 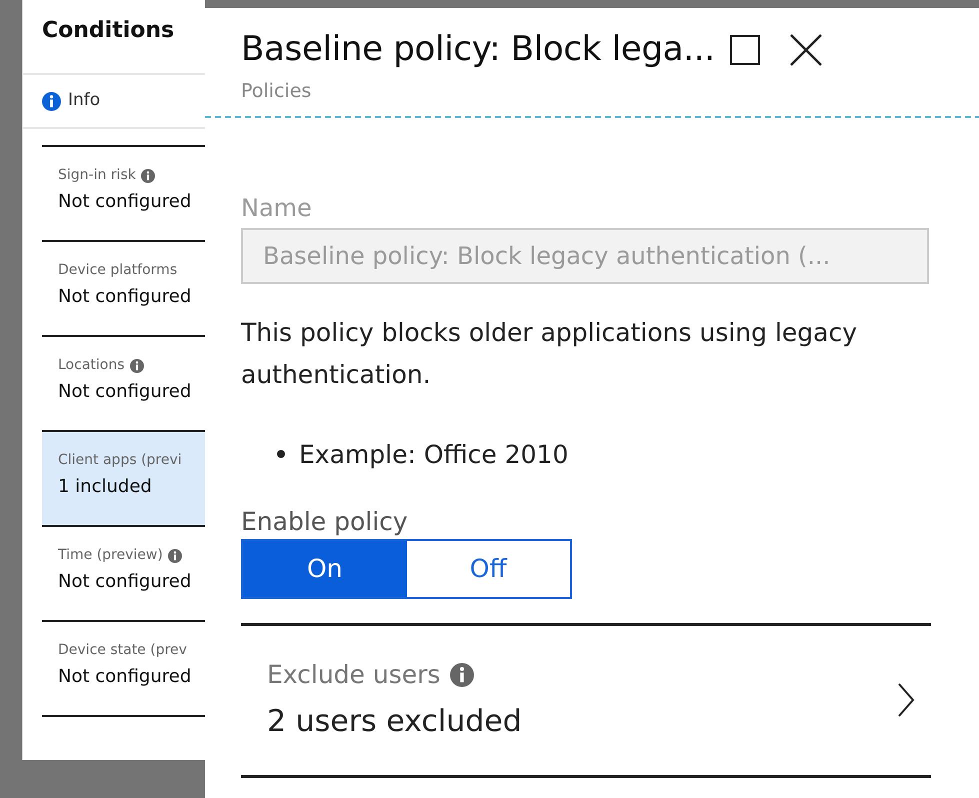 I want to click on info-link: Info, so click(x=84, y=101).